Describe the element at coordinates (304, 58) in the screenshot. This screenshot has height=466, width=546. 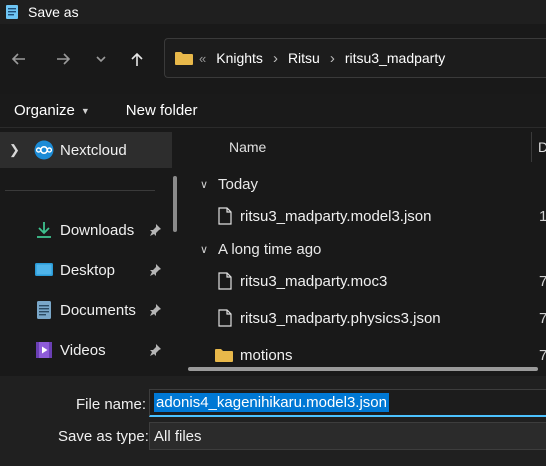
I see `breadcrumb-ritsu: Ritsu` at that location.